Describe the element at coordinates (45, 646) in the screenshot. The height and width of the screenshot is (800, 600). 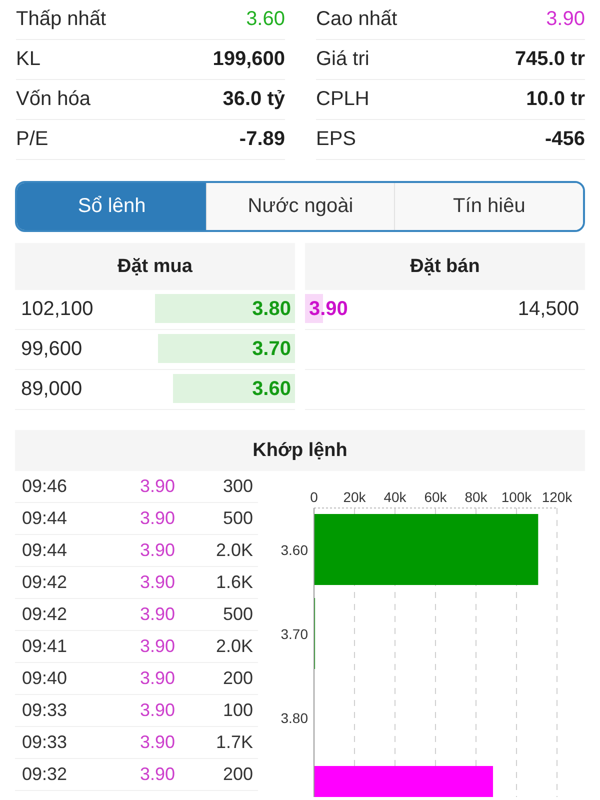
I see `trade-time: 09:41` at that location.